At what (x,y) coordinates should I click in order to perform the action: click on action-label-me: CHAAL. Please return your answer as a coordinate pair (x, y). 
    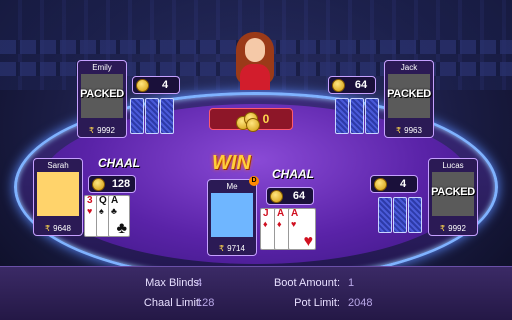
    Looking at the image, I should click on (293, 174).